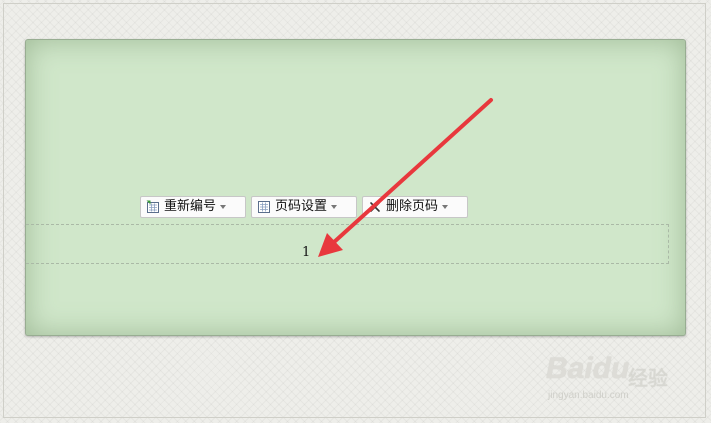 This screenshot has width=711, height=423. I want to click on page-number: 1, so click(306, 252).